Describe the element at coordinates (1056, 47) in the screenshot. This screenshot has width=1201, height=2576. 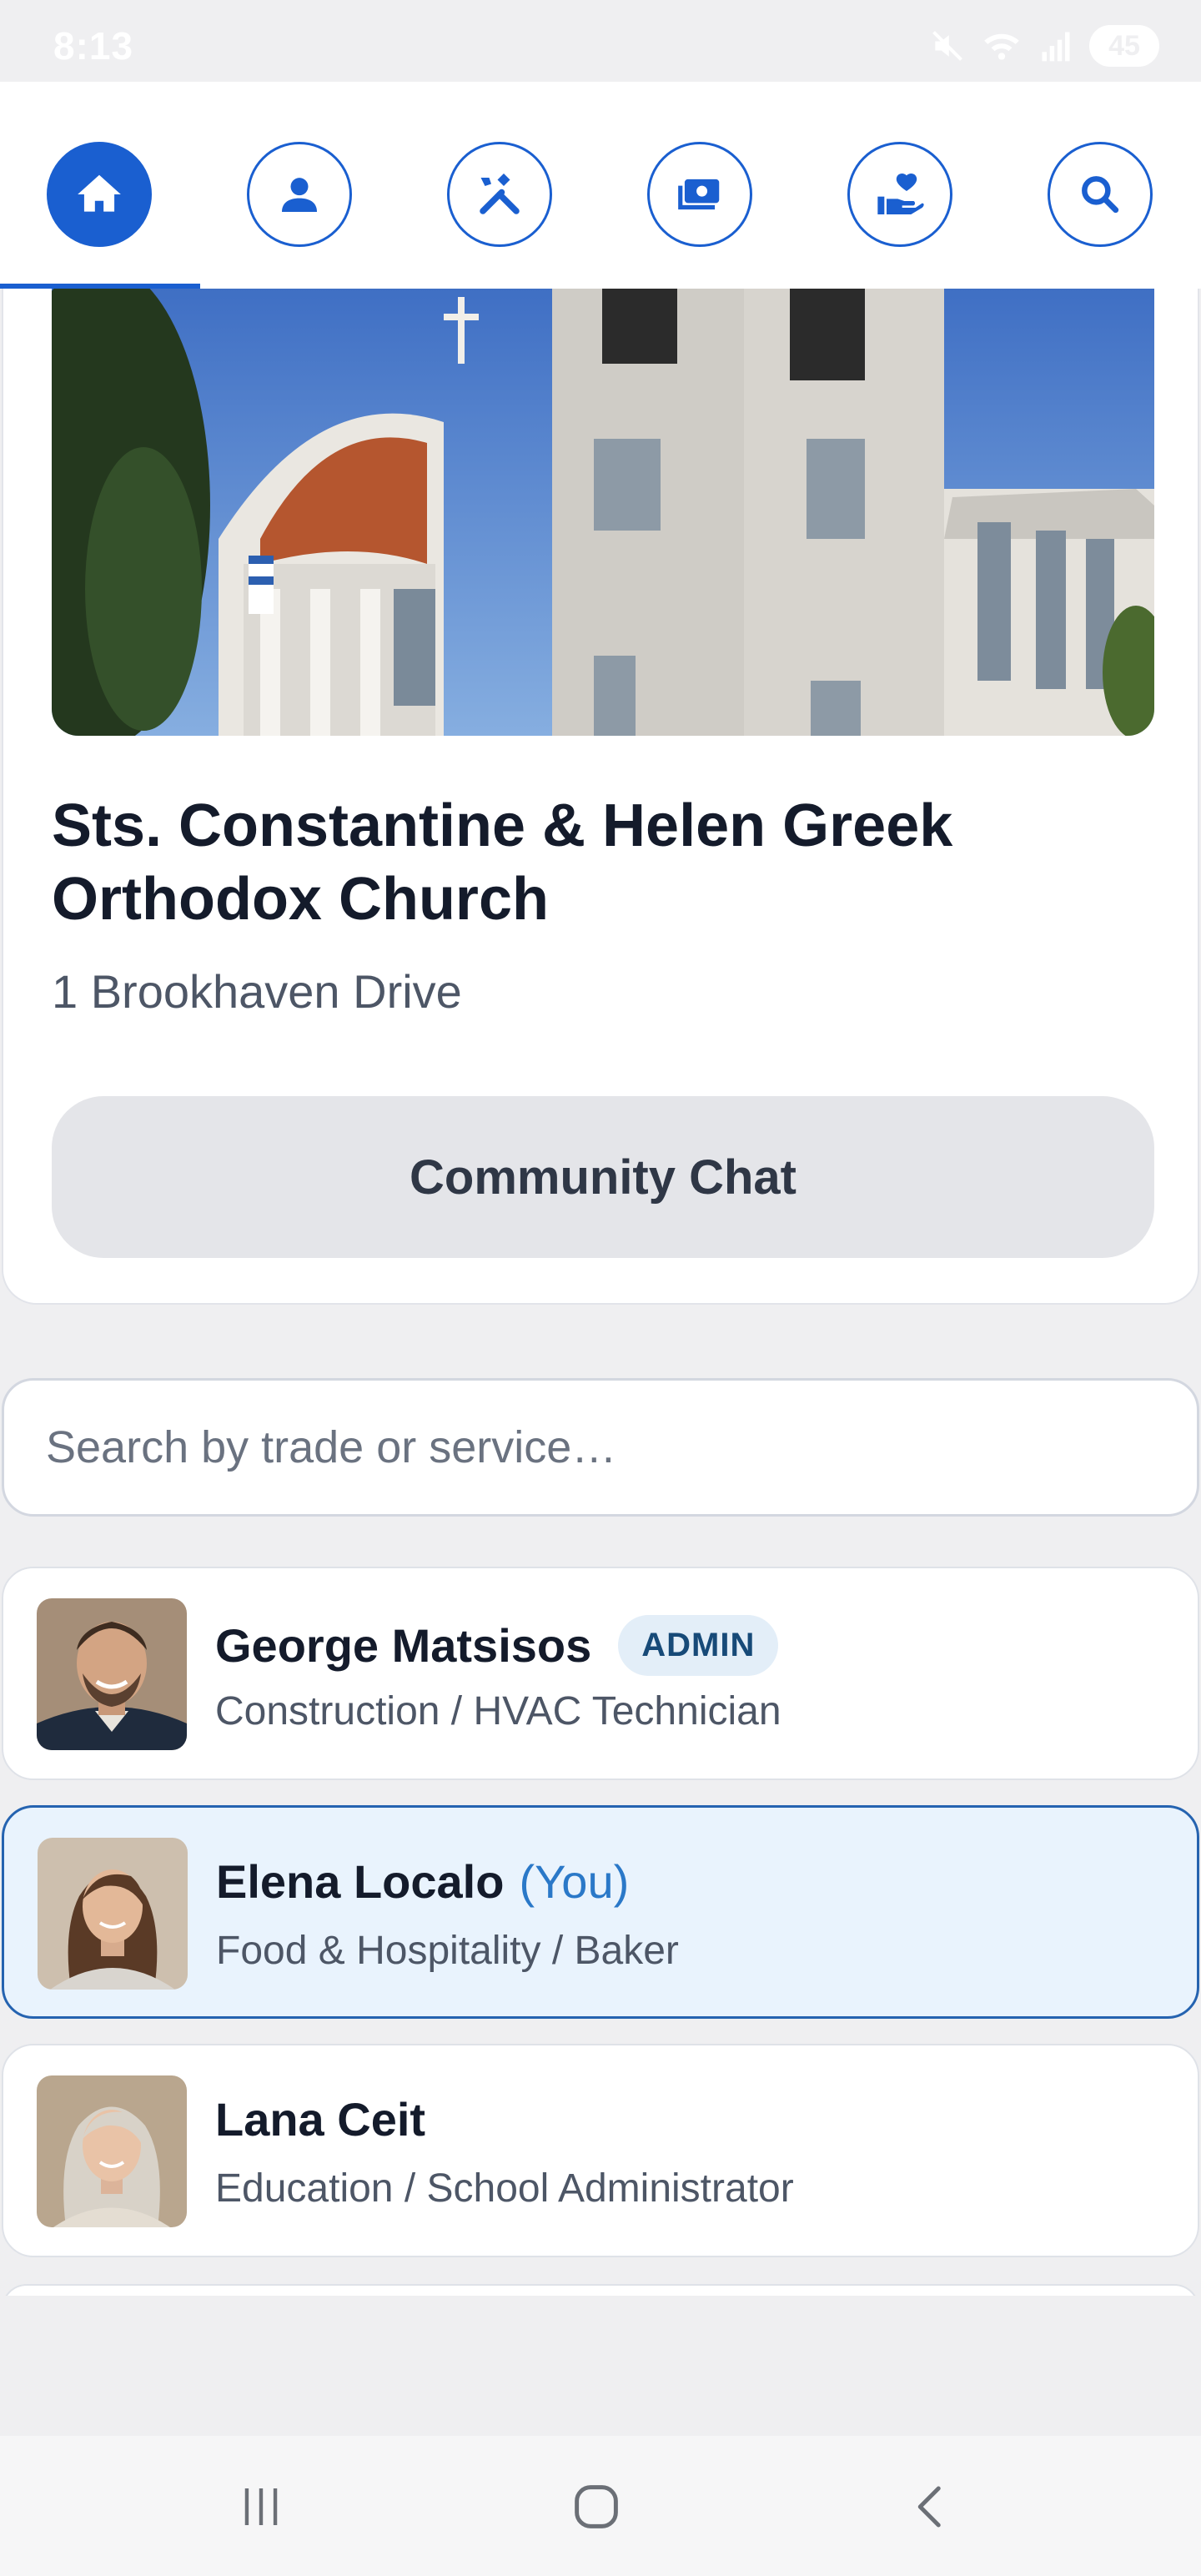
I see `signal-icon` at that location.